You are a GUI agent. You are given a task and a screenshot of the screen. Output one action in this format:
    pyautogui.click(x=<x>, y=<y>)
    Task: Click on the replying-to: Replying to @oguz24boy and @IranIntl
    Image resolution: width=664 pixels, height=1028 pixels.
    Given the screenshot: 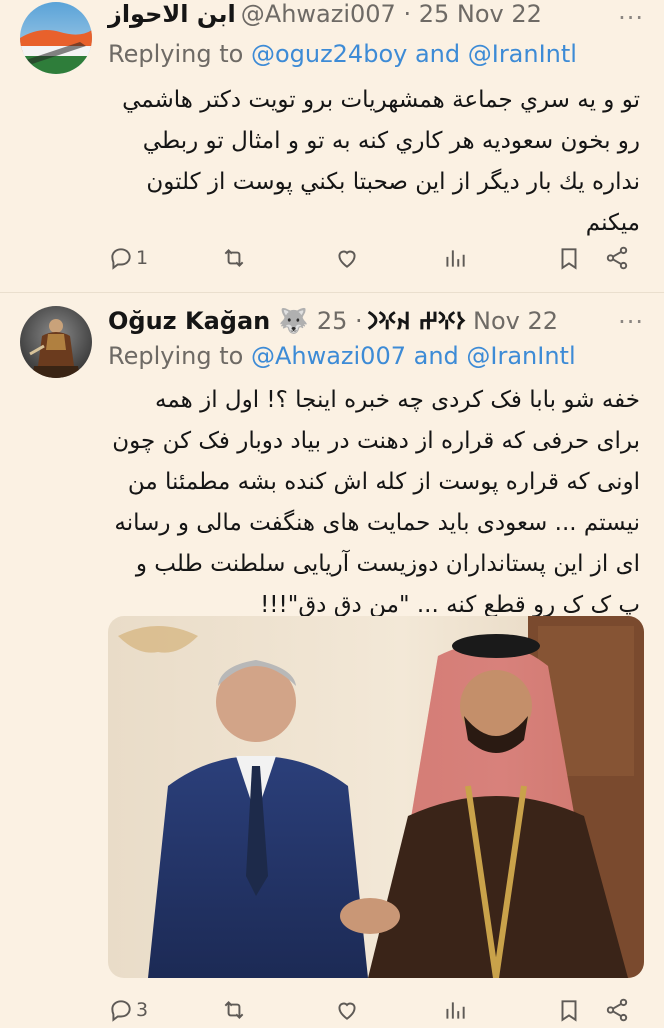 What is the action you would take?
    pyautogui.click(x=376, y=54)
    